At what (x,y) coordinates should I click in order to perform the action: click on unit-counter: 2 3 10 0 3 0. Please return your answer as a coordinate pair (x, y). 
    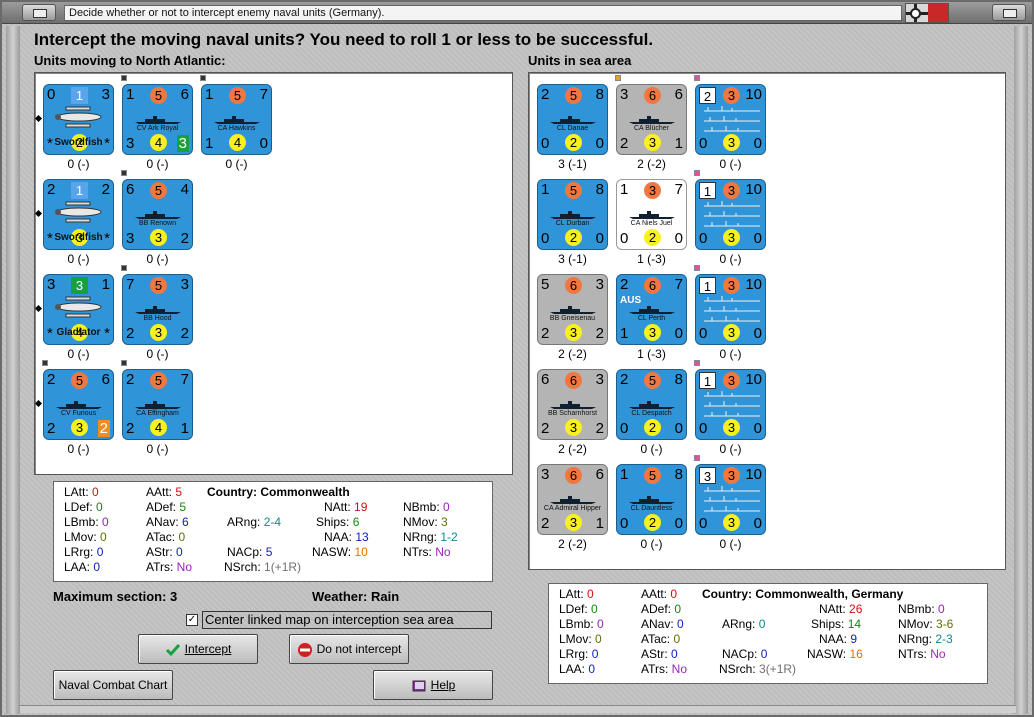
    Looking at the image, I should click on (730, 119).